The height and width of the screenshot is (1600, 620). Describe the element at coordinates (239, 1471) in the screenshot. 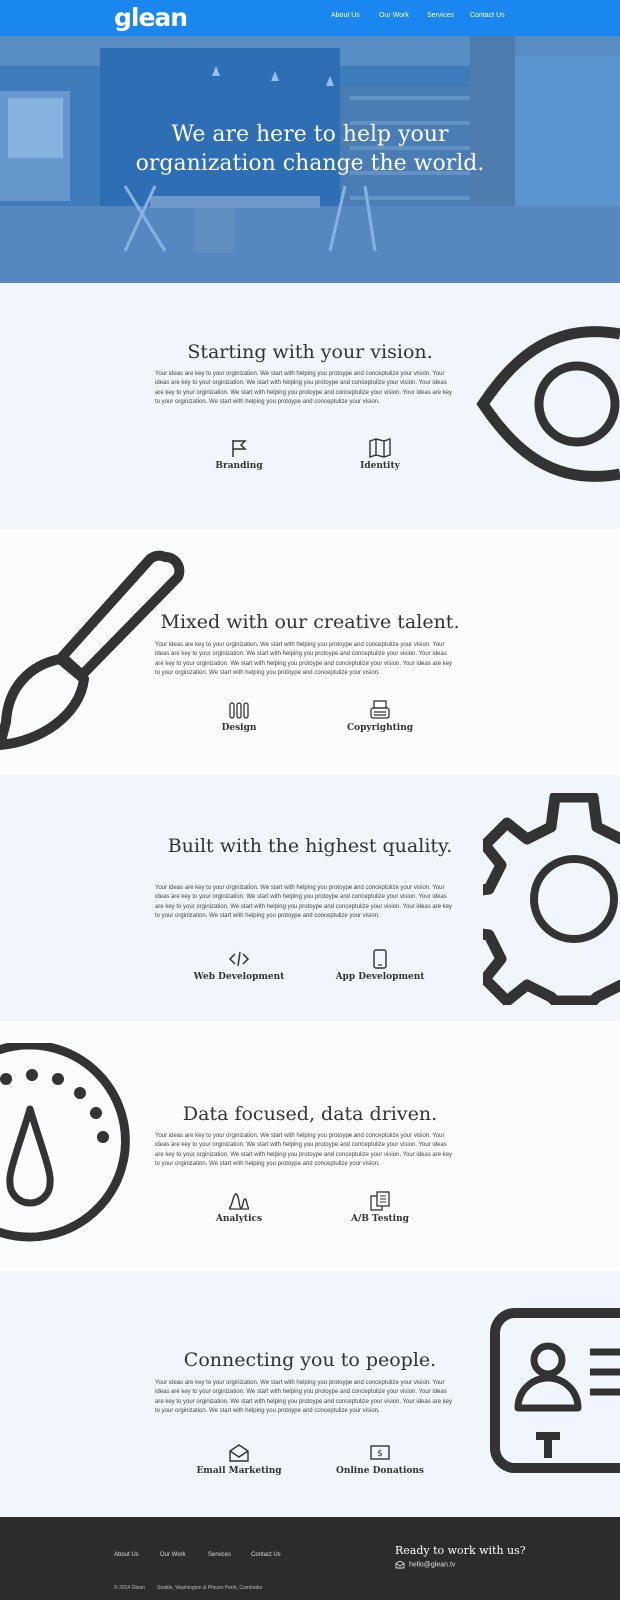

I see `feature-label: Email Marketing` at that location.